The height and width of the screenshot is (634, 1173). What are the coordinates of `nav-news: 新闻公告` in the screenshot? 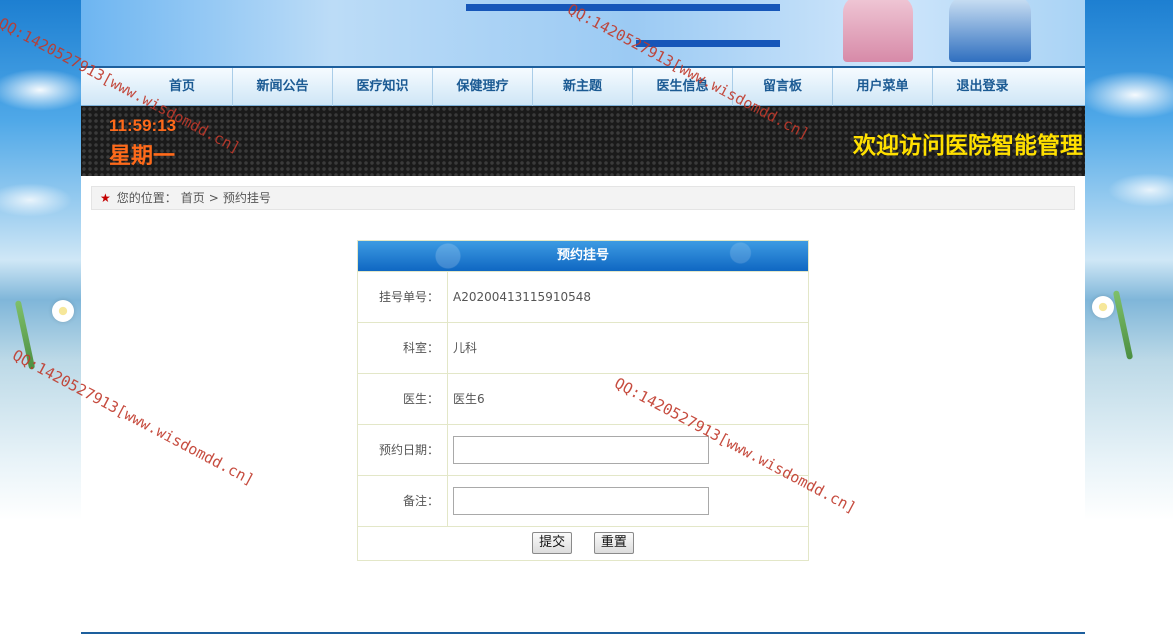 It's located at (282, 87).